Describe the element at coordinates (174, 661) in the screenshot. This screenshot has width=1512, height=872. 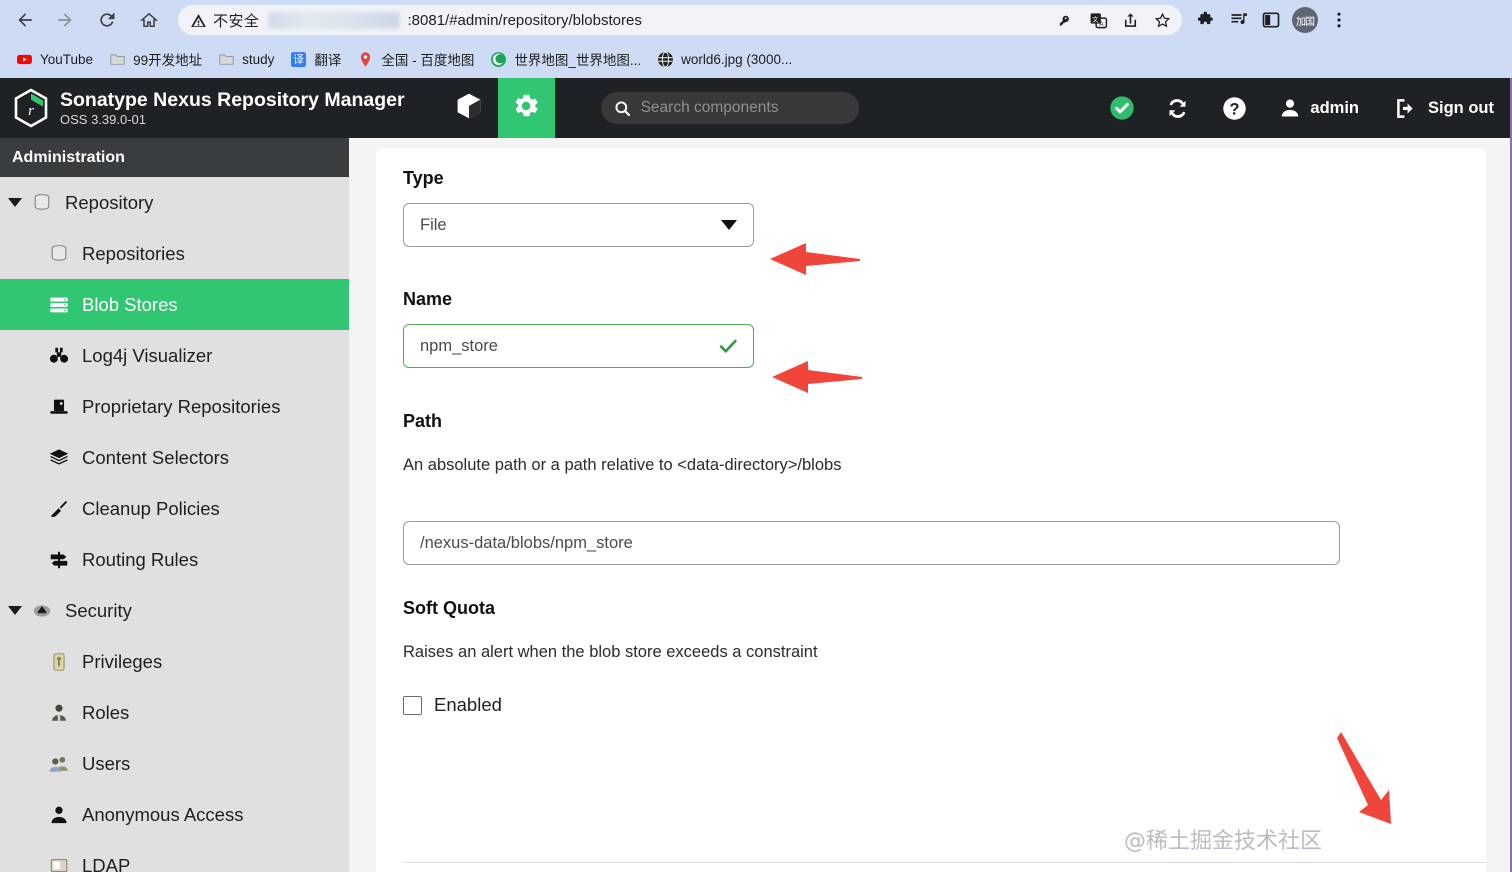
I see `sidebar-item-privileges: Privileges` at that location.